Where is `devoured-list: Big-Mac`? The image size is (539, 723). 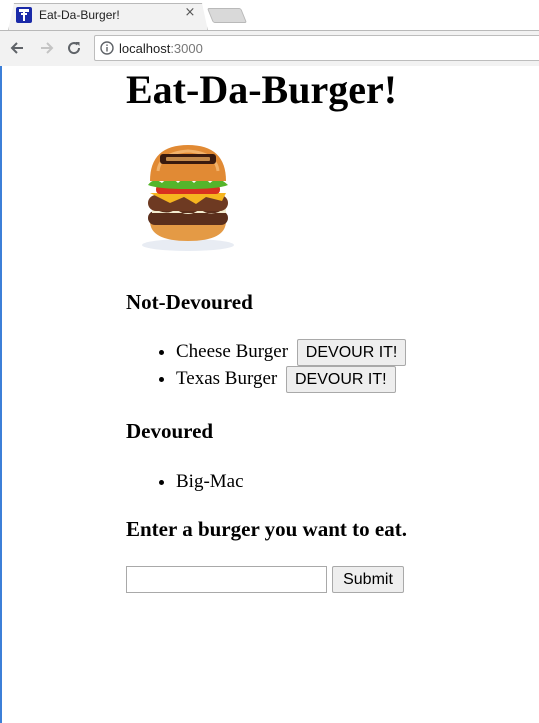 devoured-list: Big-Mac is located at coordinates (185, 481).